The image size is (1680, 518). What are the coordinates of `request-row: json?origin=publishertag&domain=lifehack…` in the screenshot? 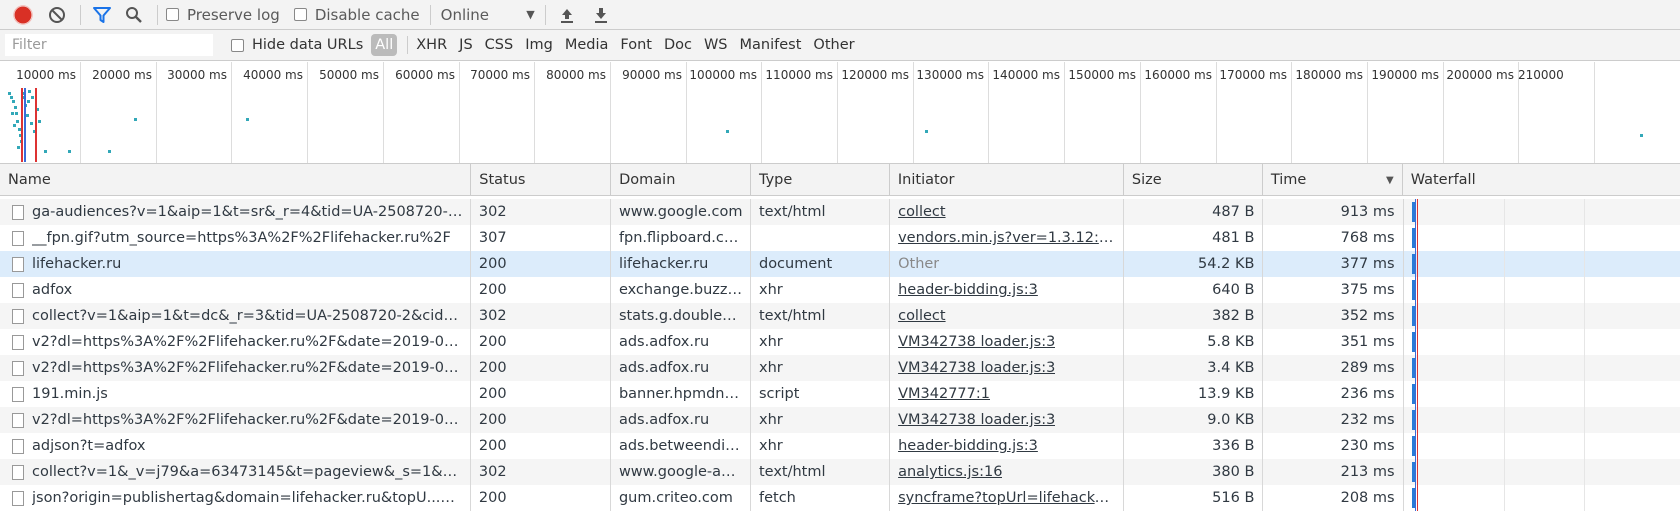 It's located at (840, 498).